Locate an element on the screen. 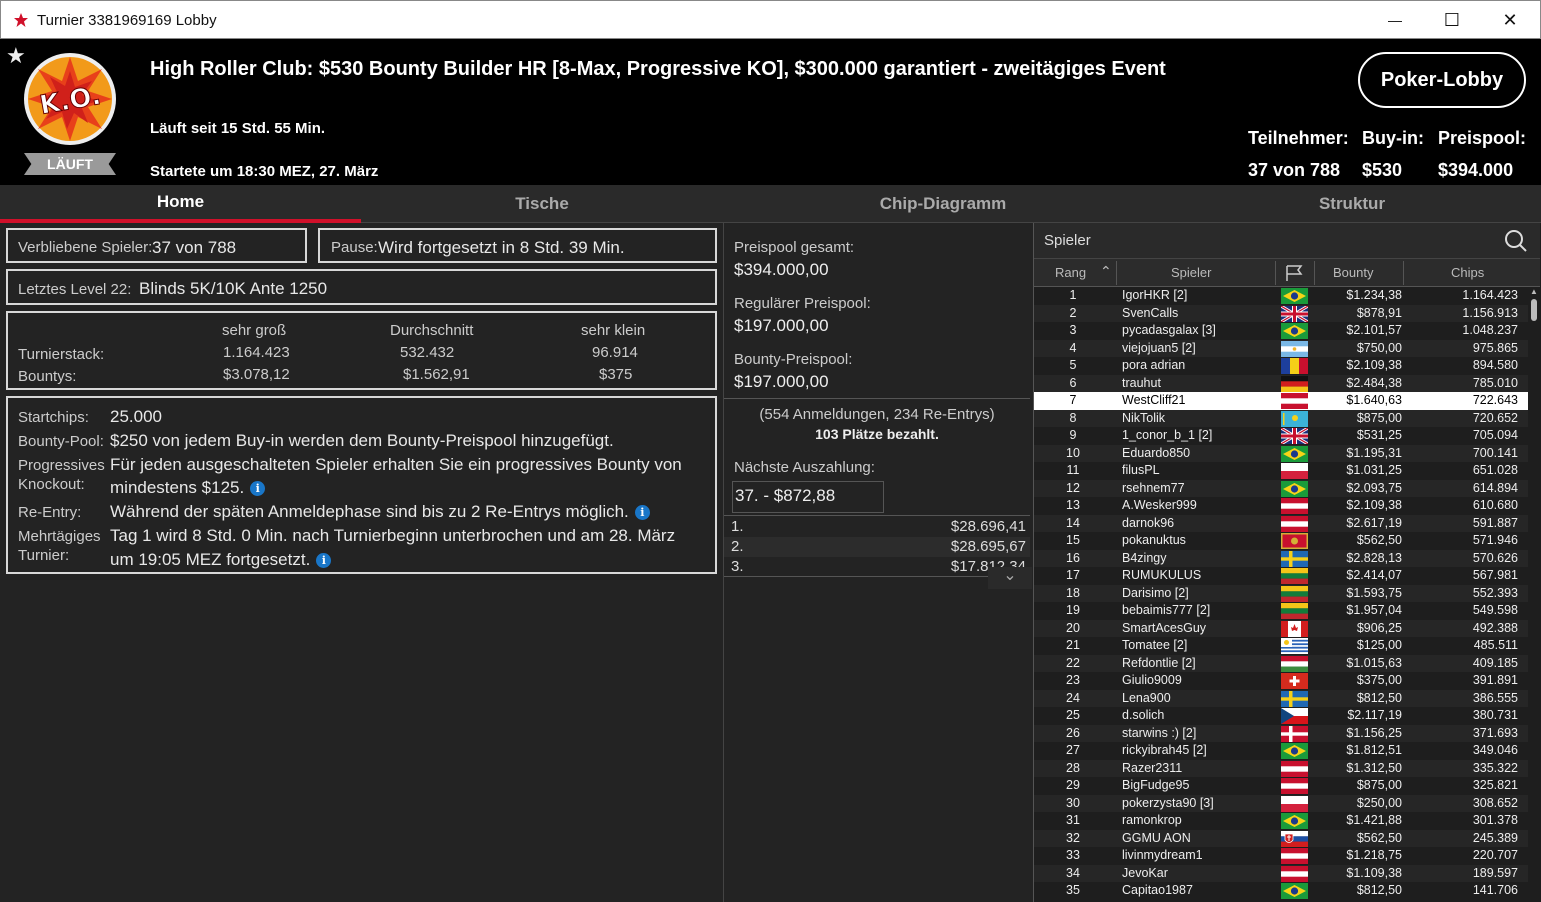 Image resolution: width=1541 pixels, height=902 pixels. flag-column-icon is located at coordinates (1294, 273).